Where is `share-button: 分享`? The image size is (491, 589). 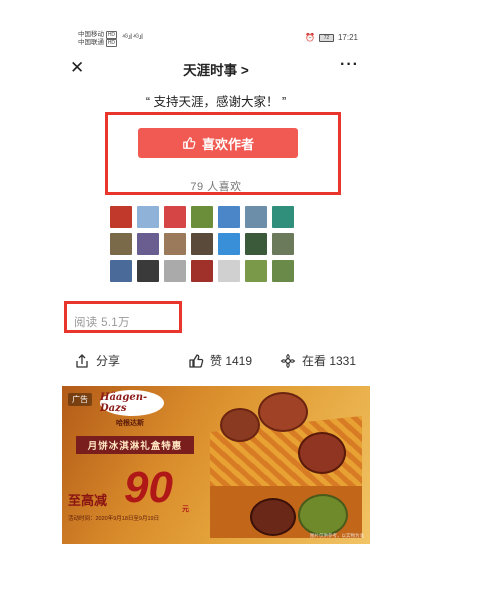
share-button: 分享 is located at coordinates (97, 360).